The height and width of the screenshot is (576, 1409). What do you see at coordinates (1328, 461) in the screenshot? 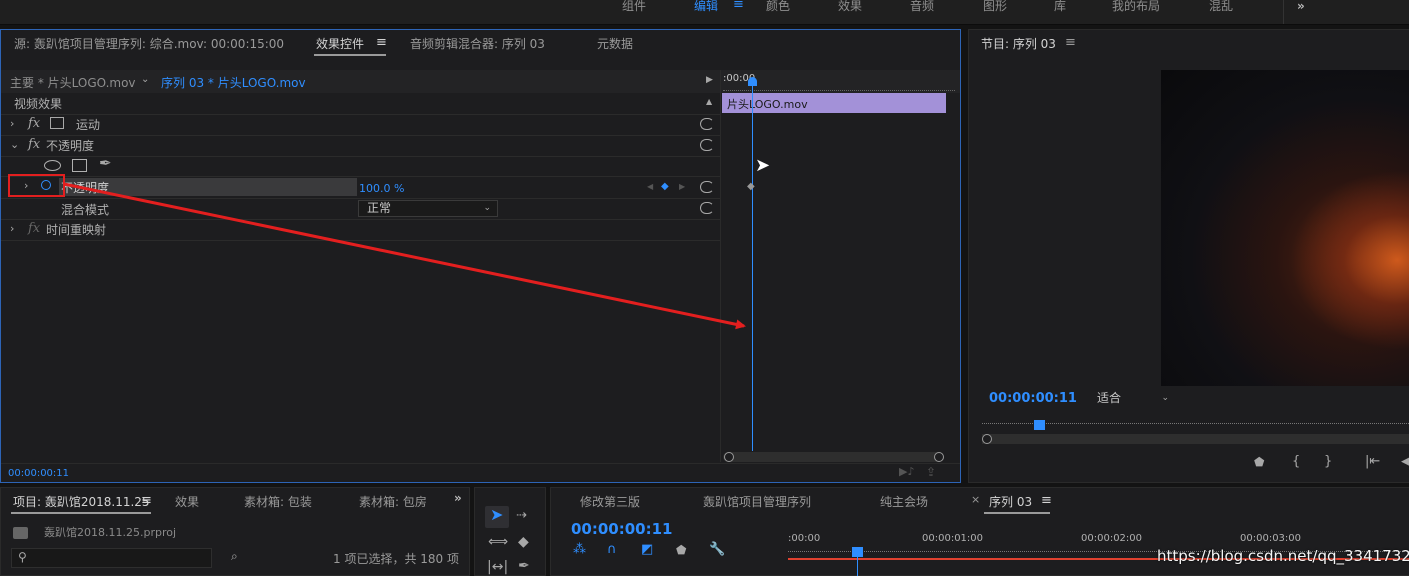
I see `mark-out-icon: }` at bounding box center [1328, 461].